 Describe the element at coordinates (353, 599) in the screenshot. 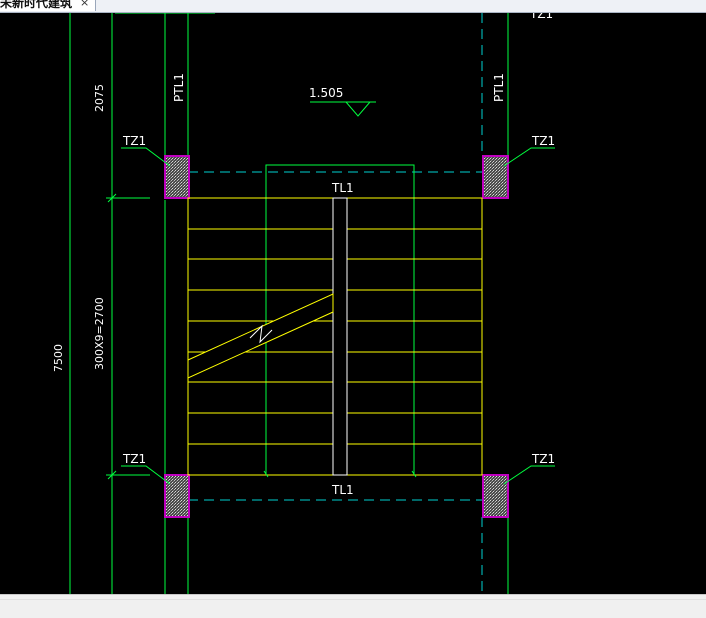

I see `status-bar-divider` at that location.